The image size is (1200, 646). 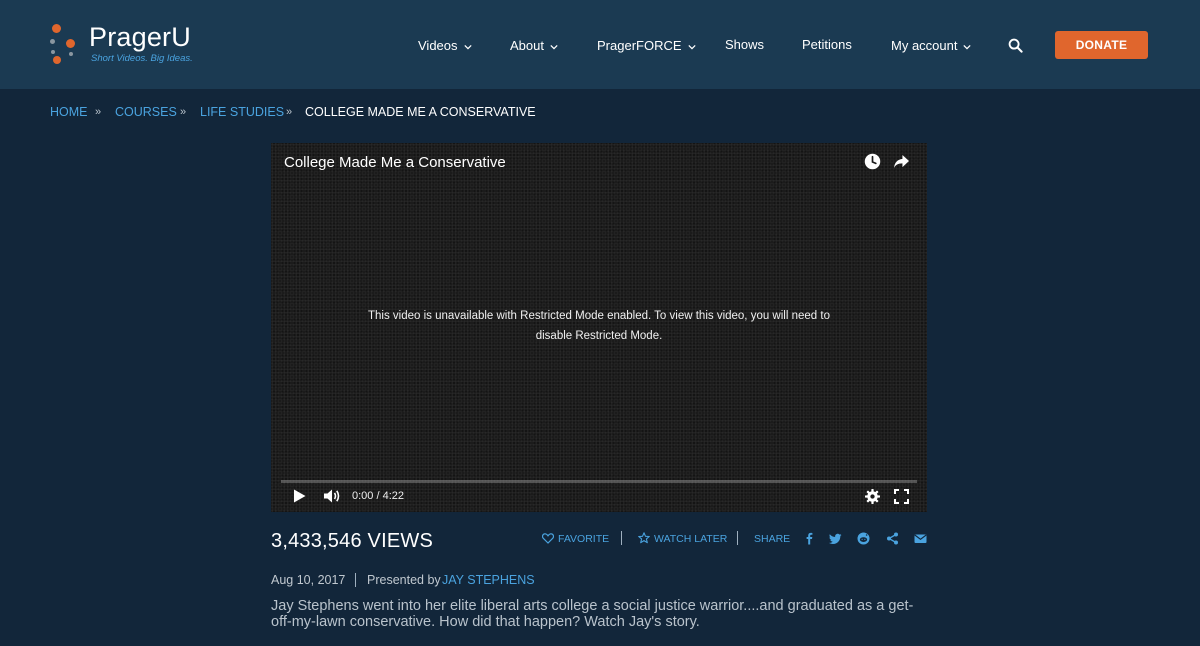 What do you see at coordinates (548, 538) in the screenshot?
I see `heart-icon` at bounding box center [548, 538].